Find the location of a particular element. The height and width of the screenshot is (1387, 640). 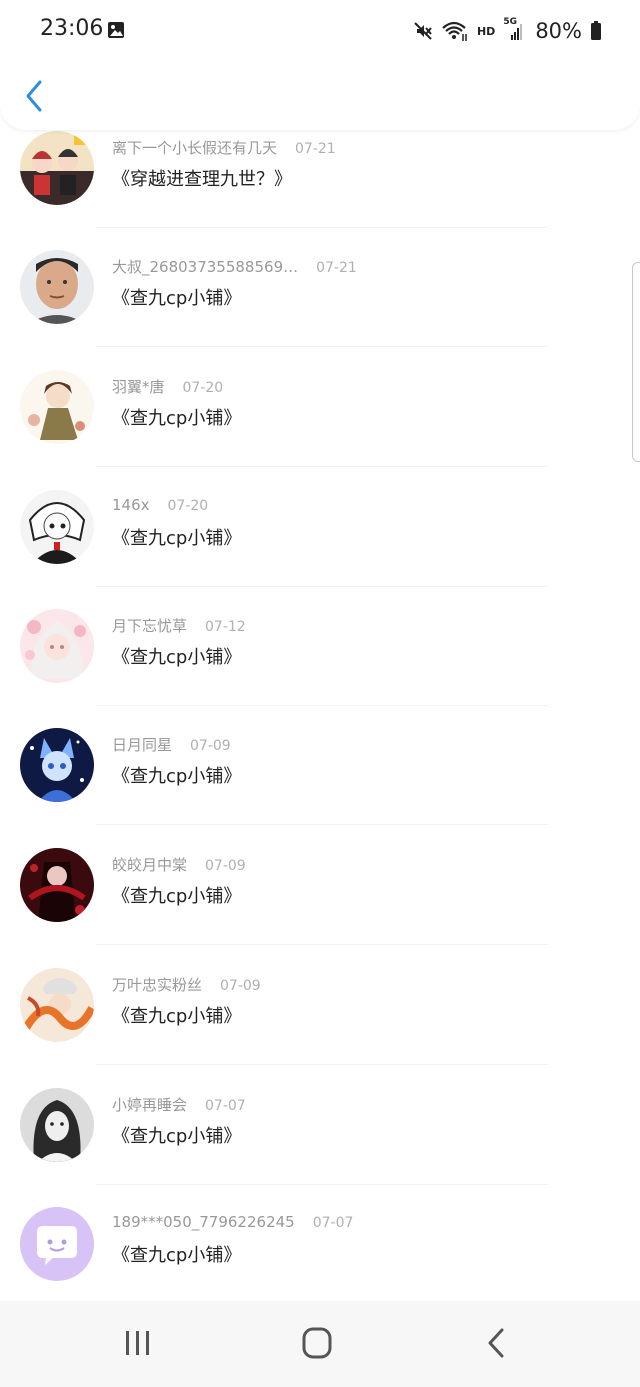

user-name: 离下一个小长假还有几天 is located at coordinates (195, 148).